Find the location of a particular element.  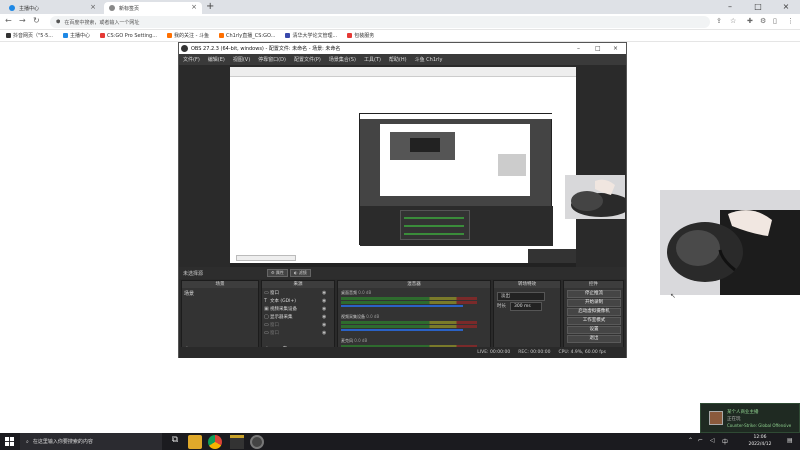

clock-date: 2022/4/12 is located at coordinates (760, 444).